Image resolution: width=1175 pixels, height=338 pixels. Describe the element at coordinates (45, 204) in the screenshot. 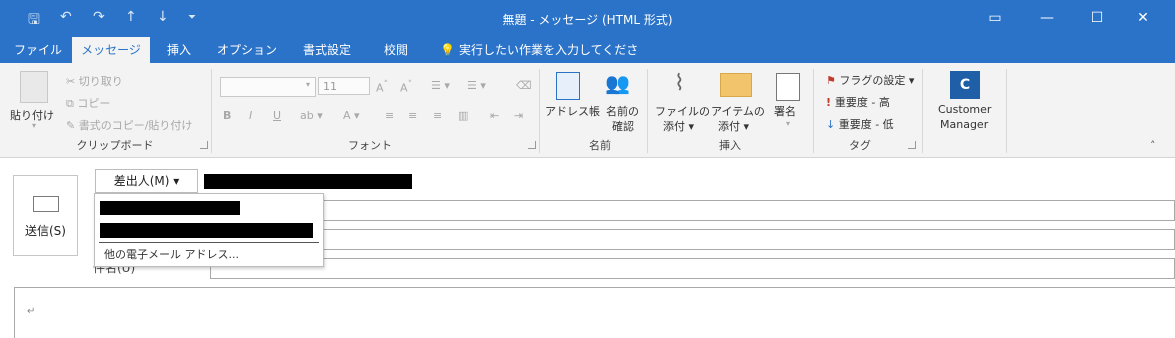

I see `send-envelope-icon` at that location.